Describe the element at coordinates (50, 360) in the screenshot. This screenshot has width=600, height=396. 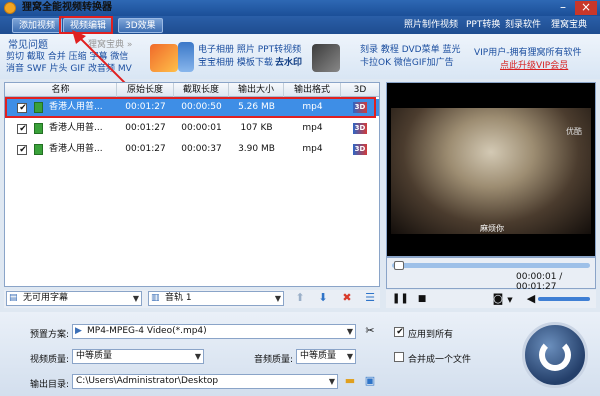
I see `video-quality-label: 视频质量:` at that location.